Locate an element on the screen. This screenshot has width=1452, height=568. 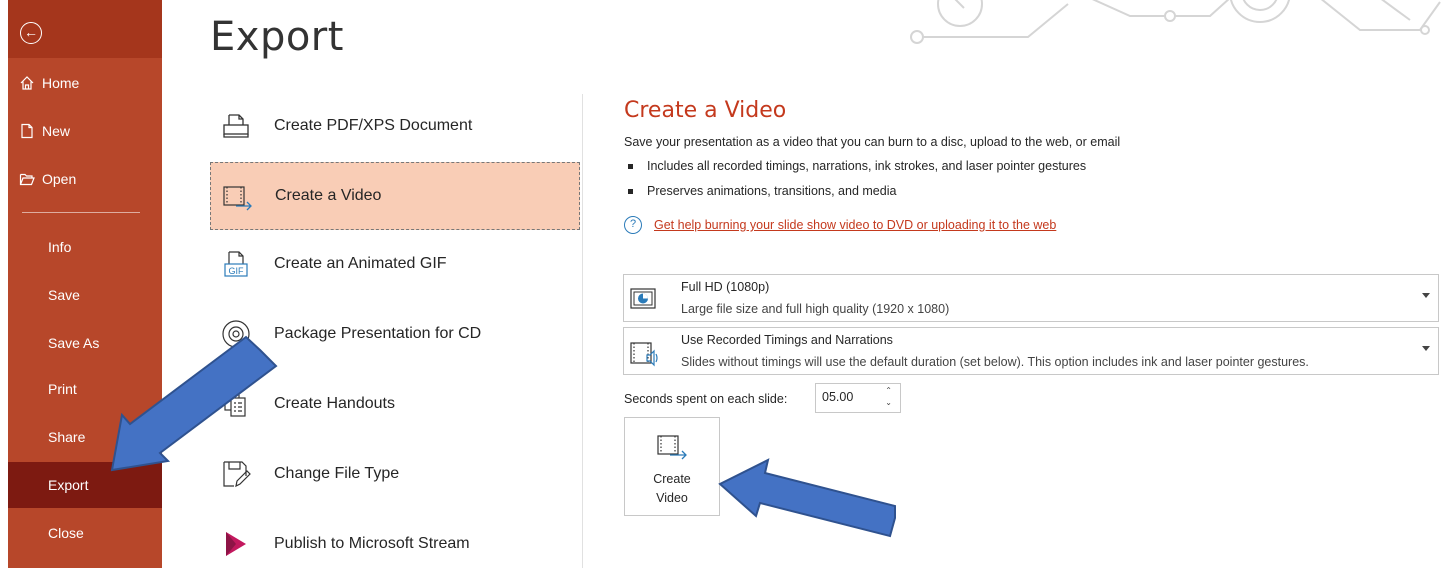
back-arrow-icon: ← is located at coordinates (31, 33).